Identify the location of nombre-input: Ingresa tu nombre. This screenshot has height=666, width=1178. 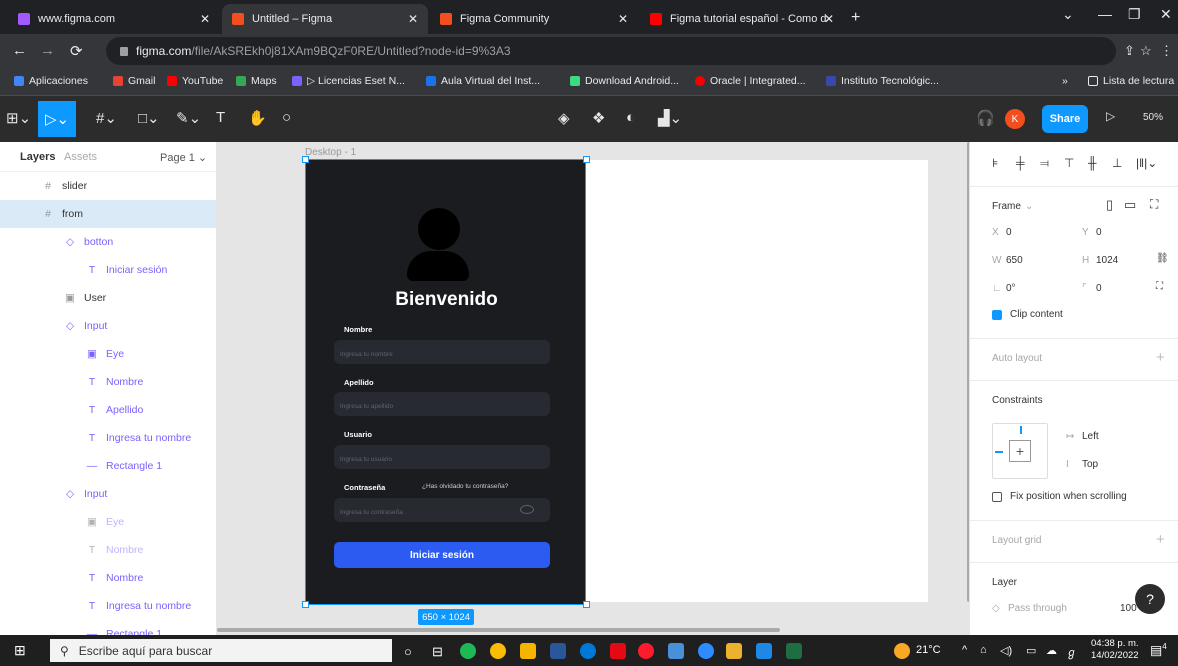
(442, 352).